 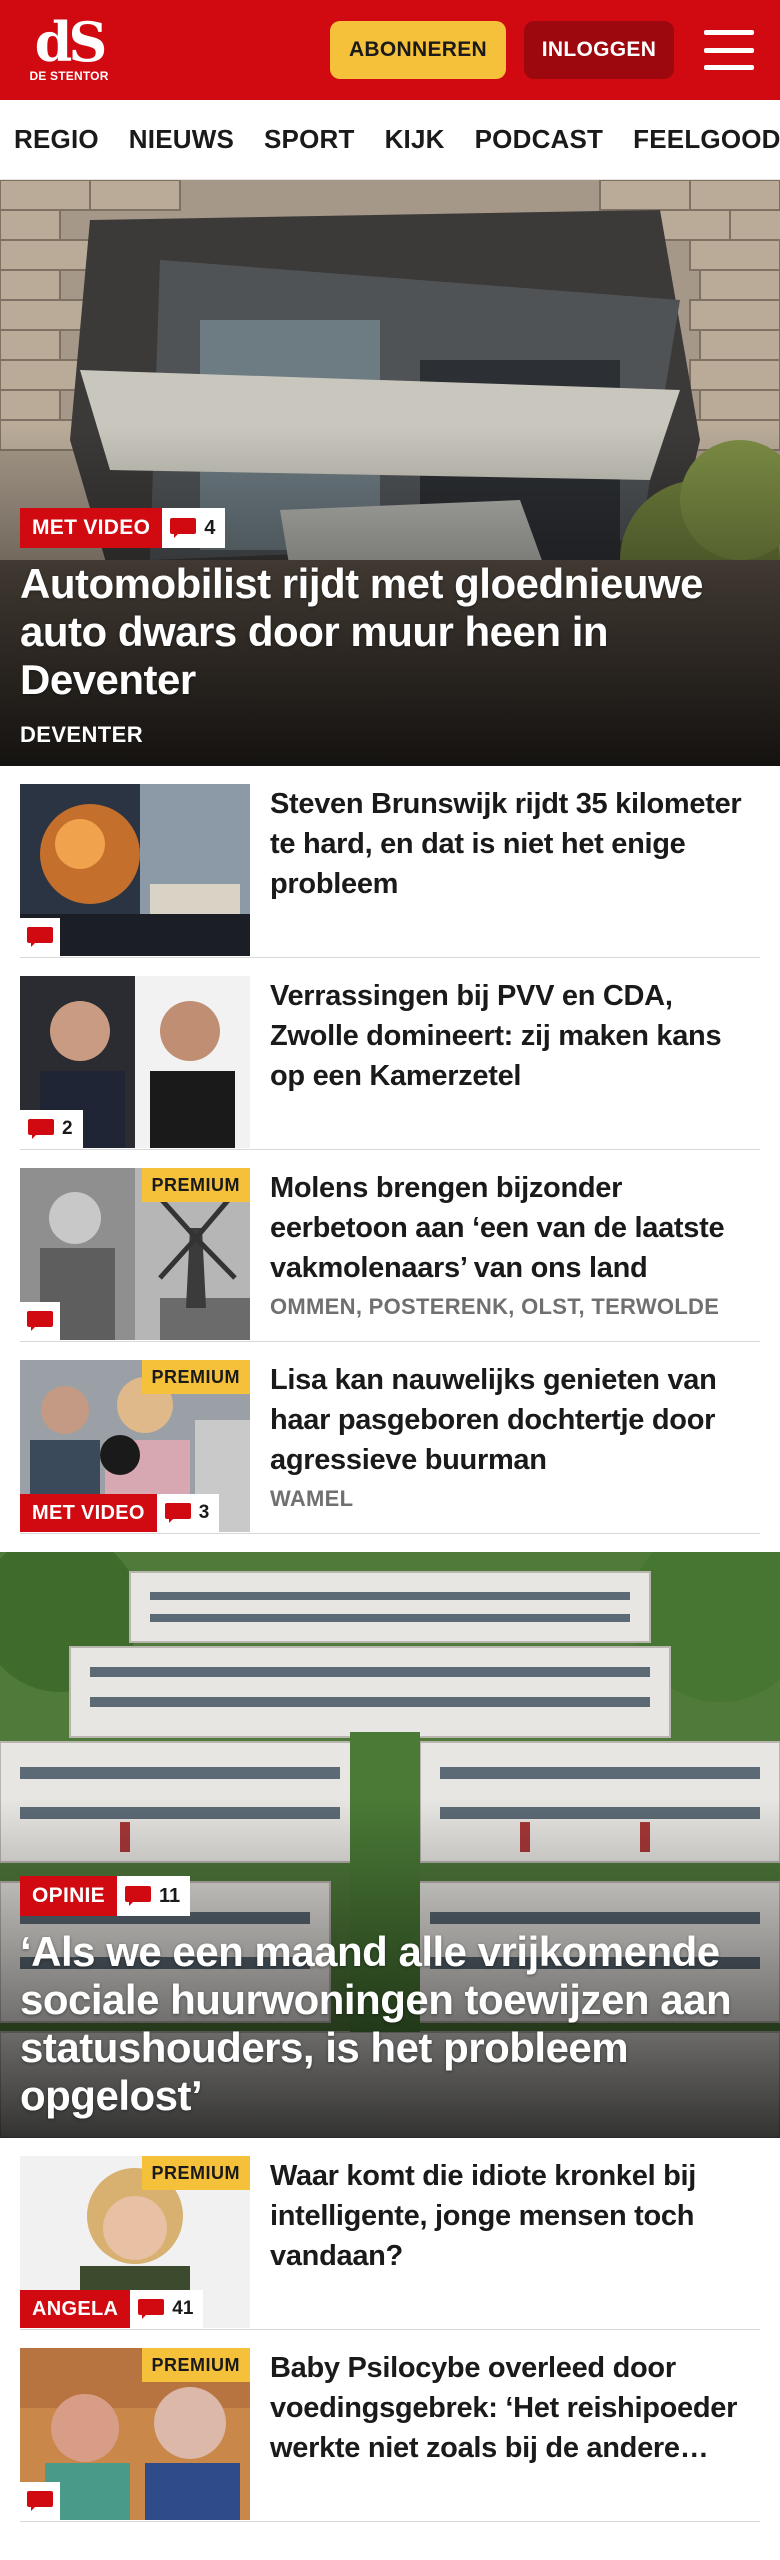 I want to click on section-nav: REGIO NIEUWS SPORT KIJK PODCAST FEELGOOD, so click(x=390, y=140).